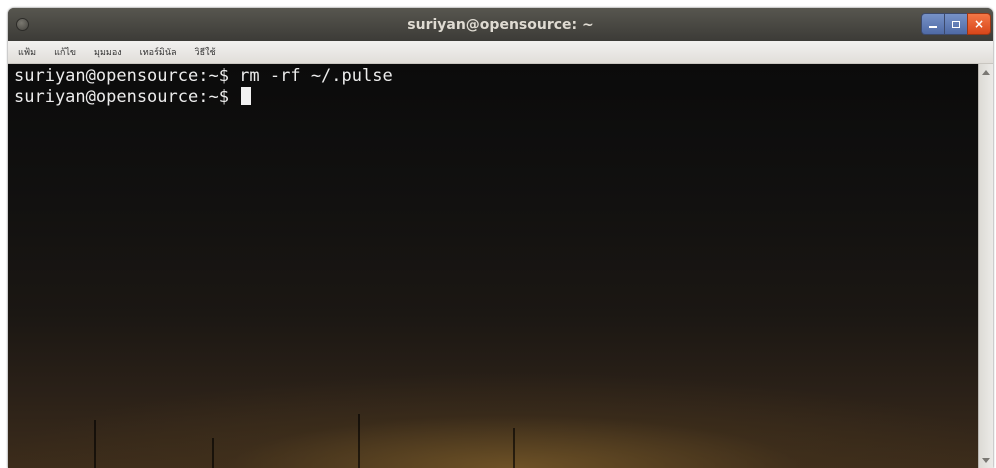 This screenshot has height=468, width=996. What do you see at coordinates (27, 52) in the screenshot?
I see `menu-file: แฟ้ม` at bounding box center [27, 52].